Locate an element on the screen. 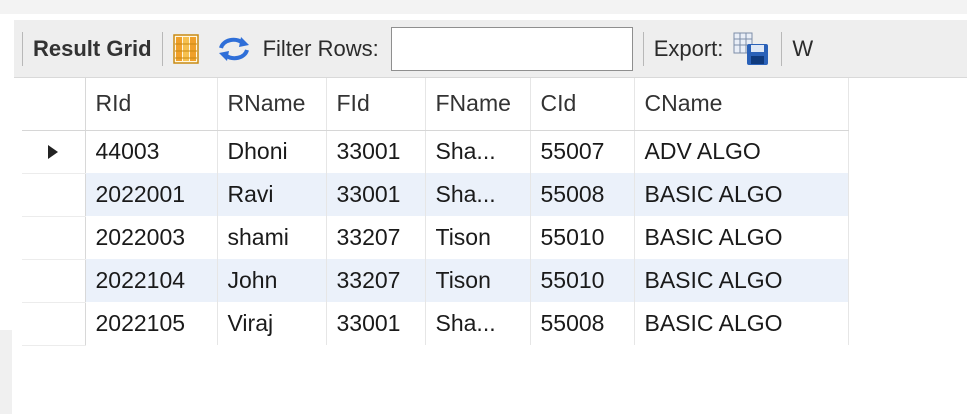  table-cell: John is located at coordinates (272, 280).